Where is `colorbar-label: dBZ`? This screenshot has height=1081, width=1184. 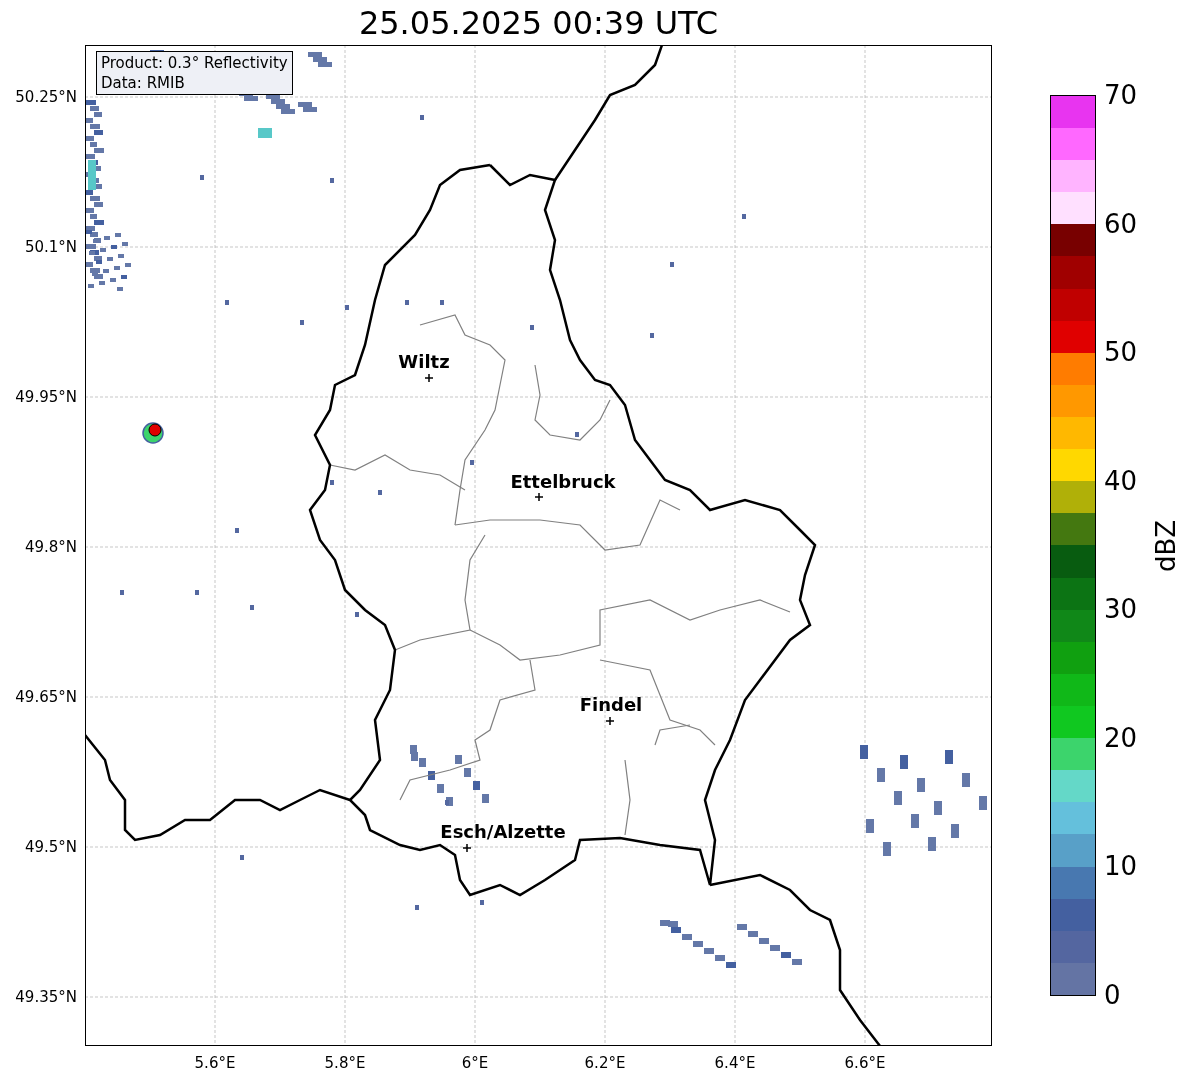
colorbar-label: dBZ is located at coordinates (1166, 545).